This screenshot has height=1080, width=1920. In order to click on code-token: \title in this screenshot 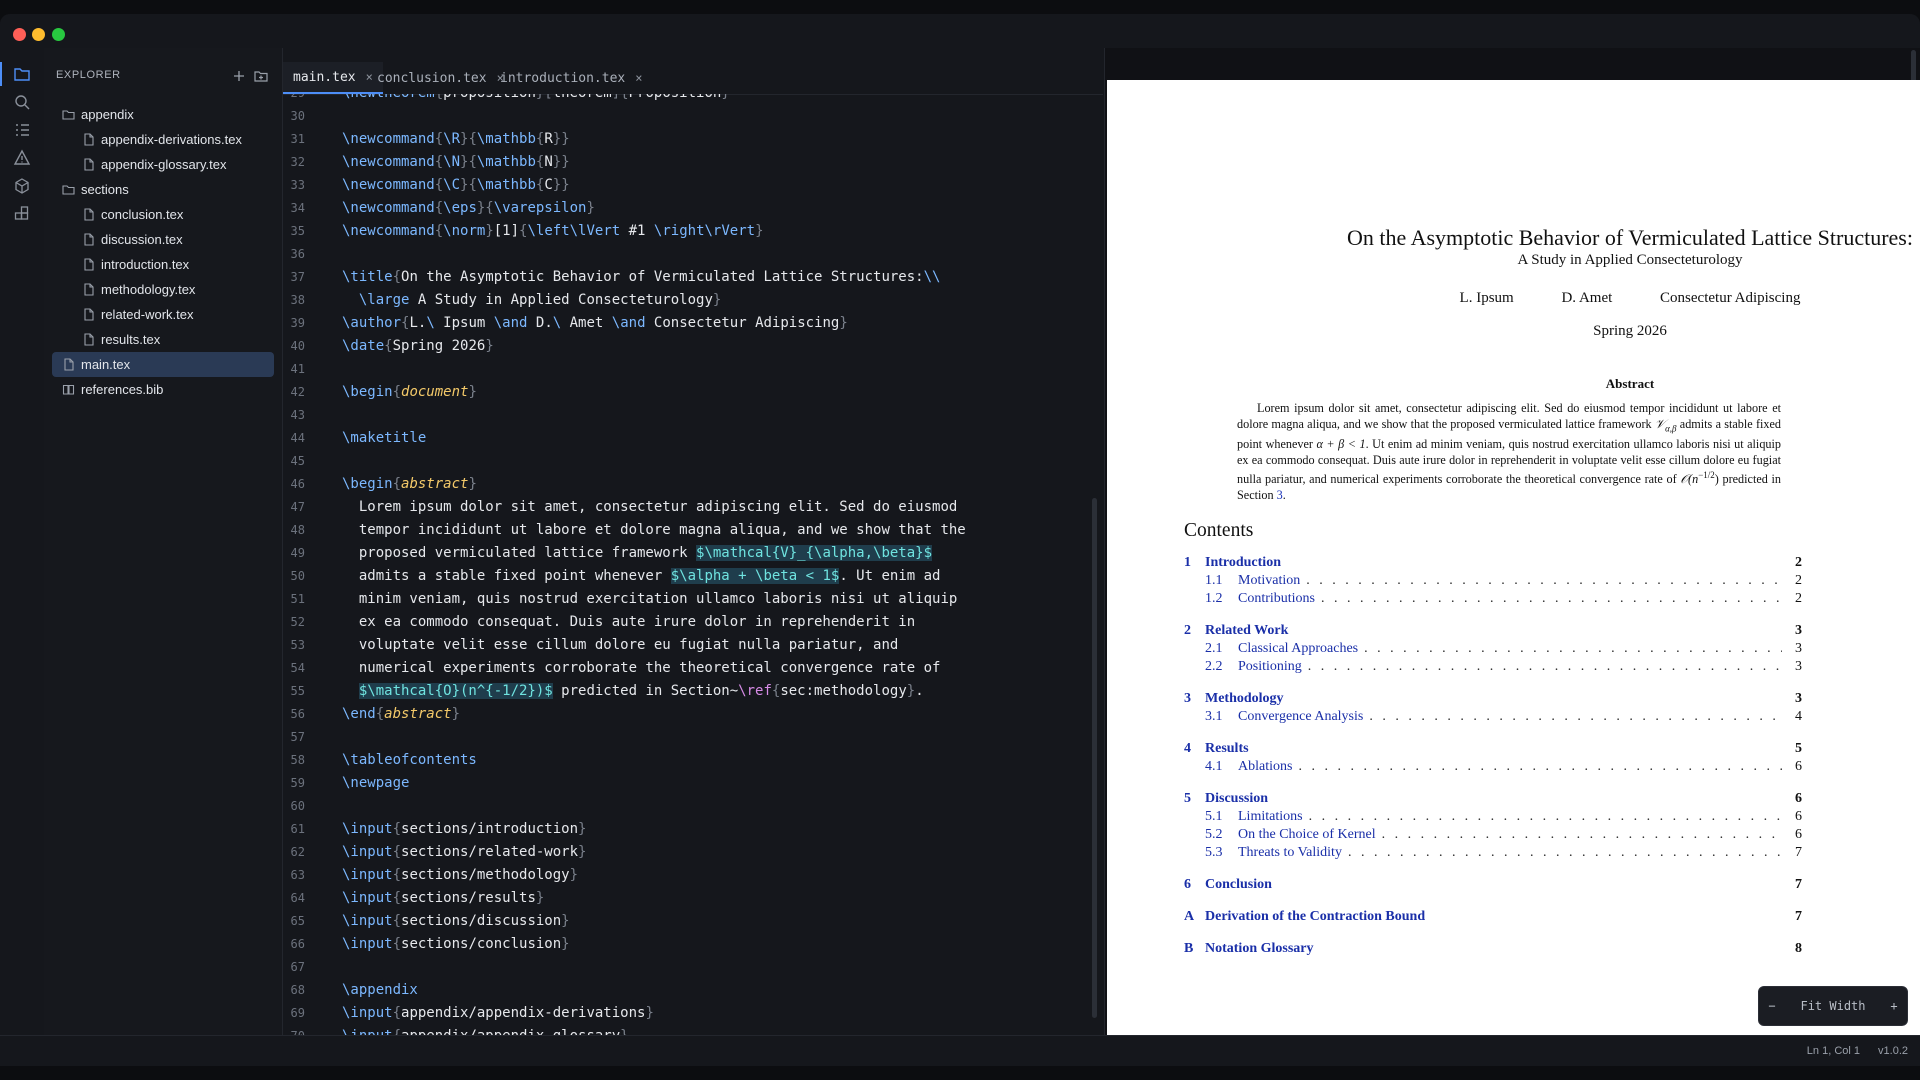, I will do `click(367, 277)`.